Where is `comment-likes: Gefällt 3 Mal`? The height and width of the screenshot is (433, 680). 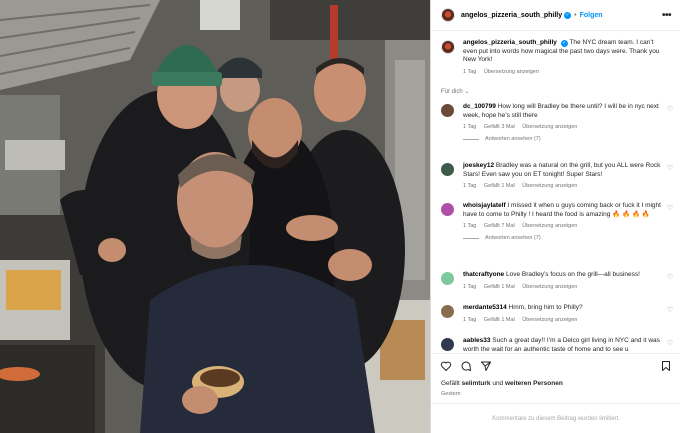
comment-likes: Gefällt 3 Mal is located at coordinates (499, 127).